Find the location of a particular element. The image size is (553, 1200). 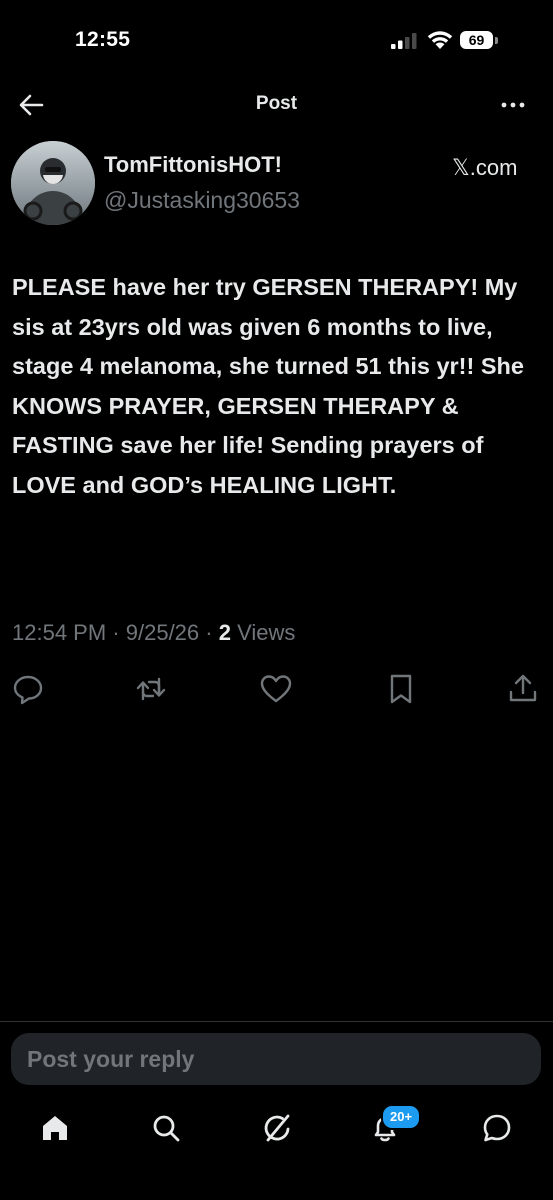

home-icon is located at coordinates (55, 1128).